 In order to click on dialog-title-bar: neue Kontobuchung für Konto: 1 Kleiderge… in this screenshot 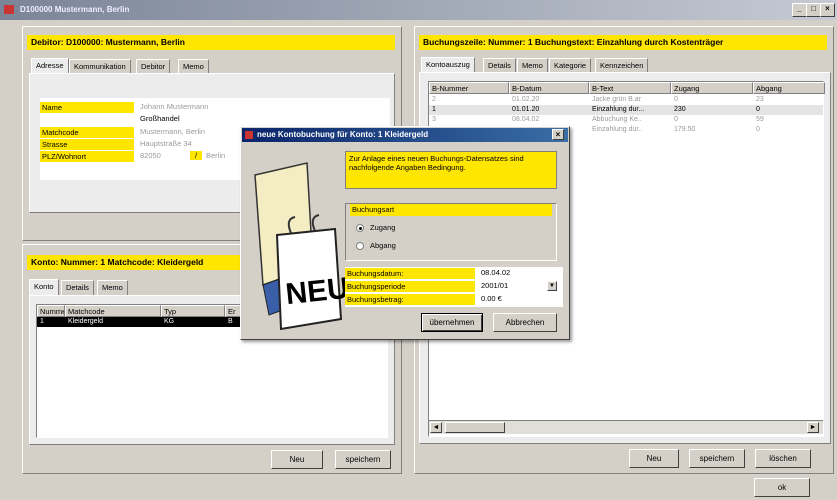, I will do `click(405, 135)`.